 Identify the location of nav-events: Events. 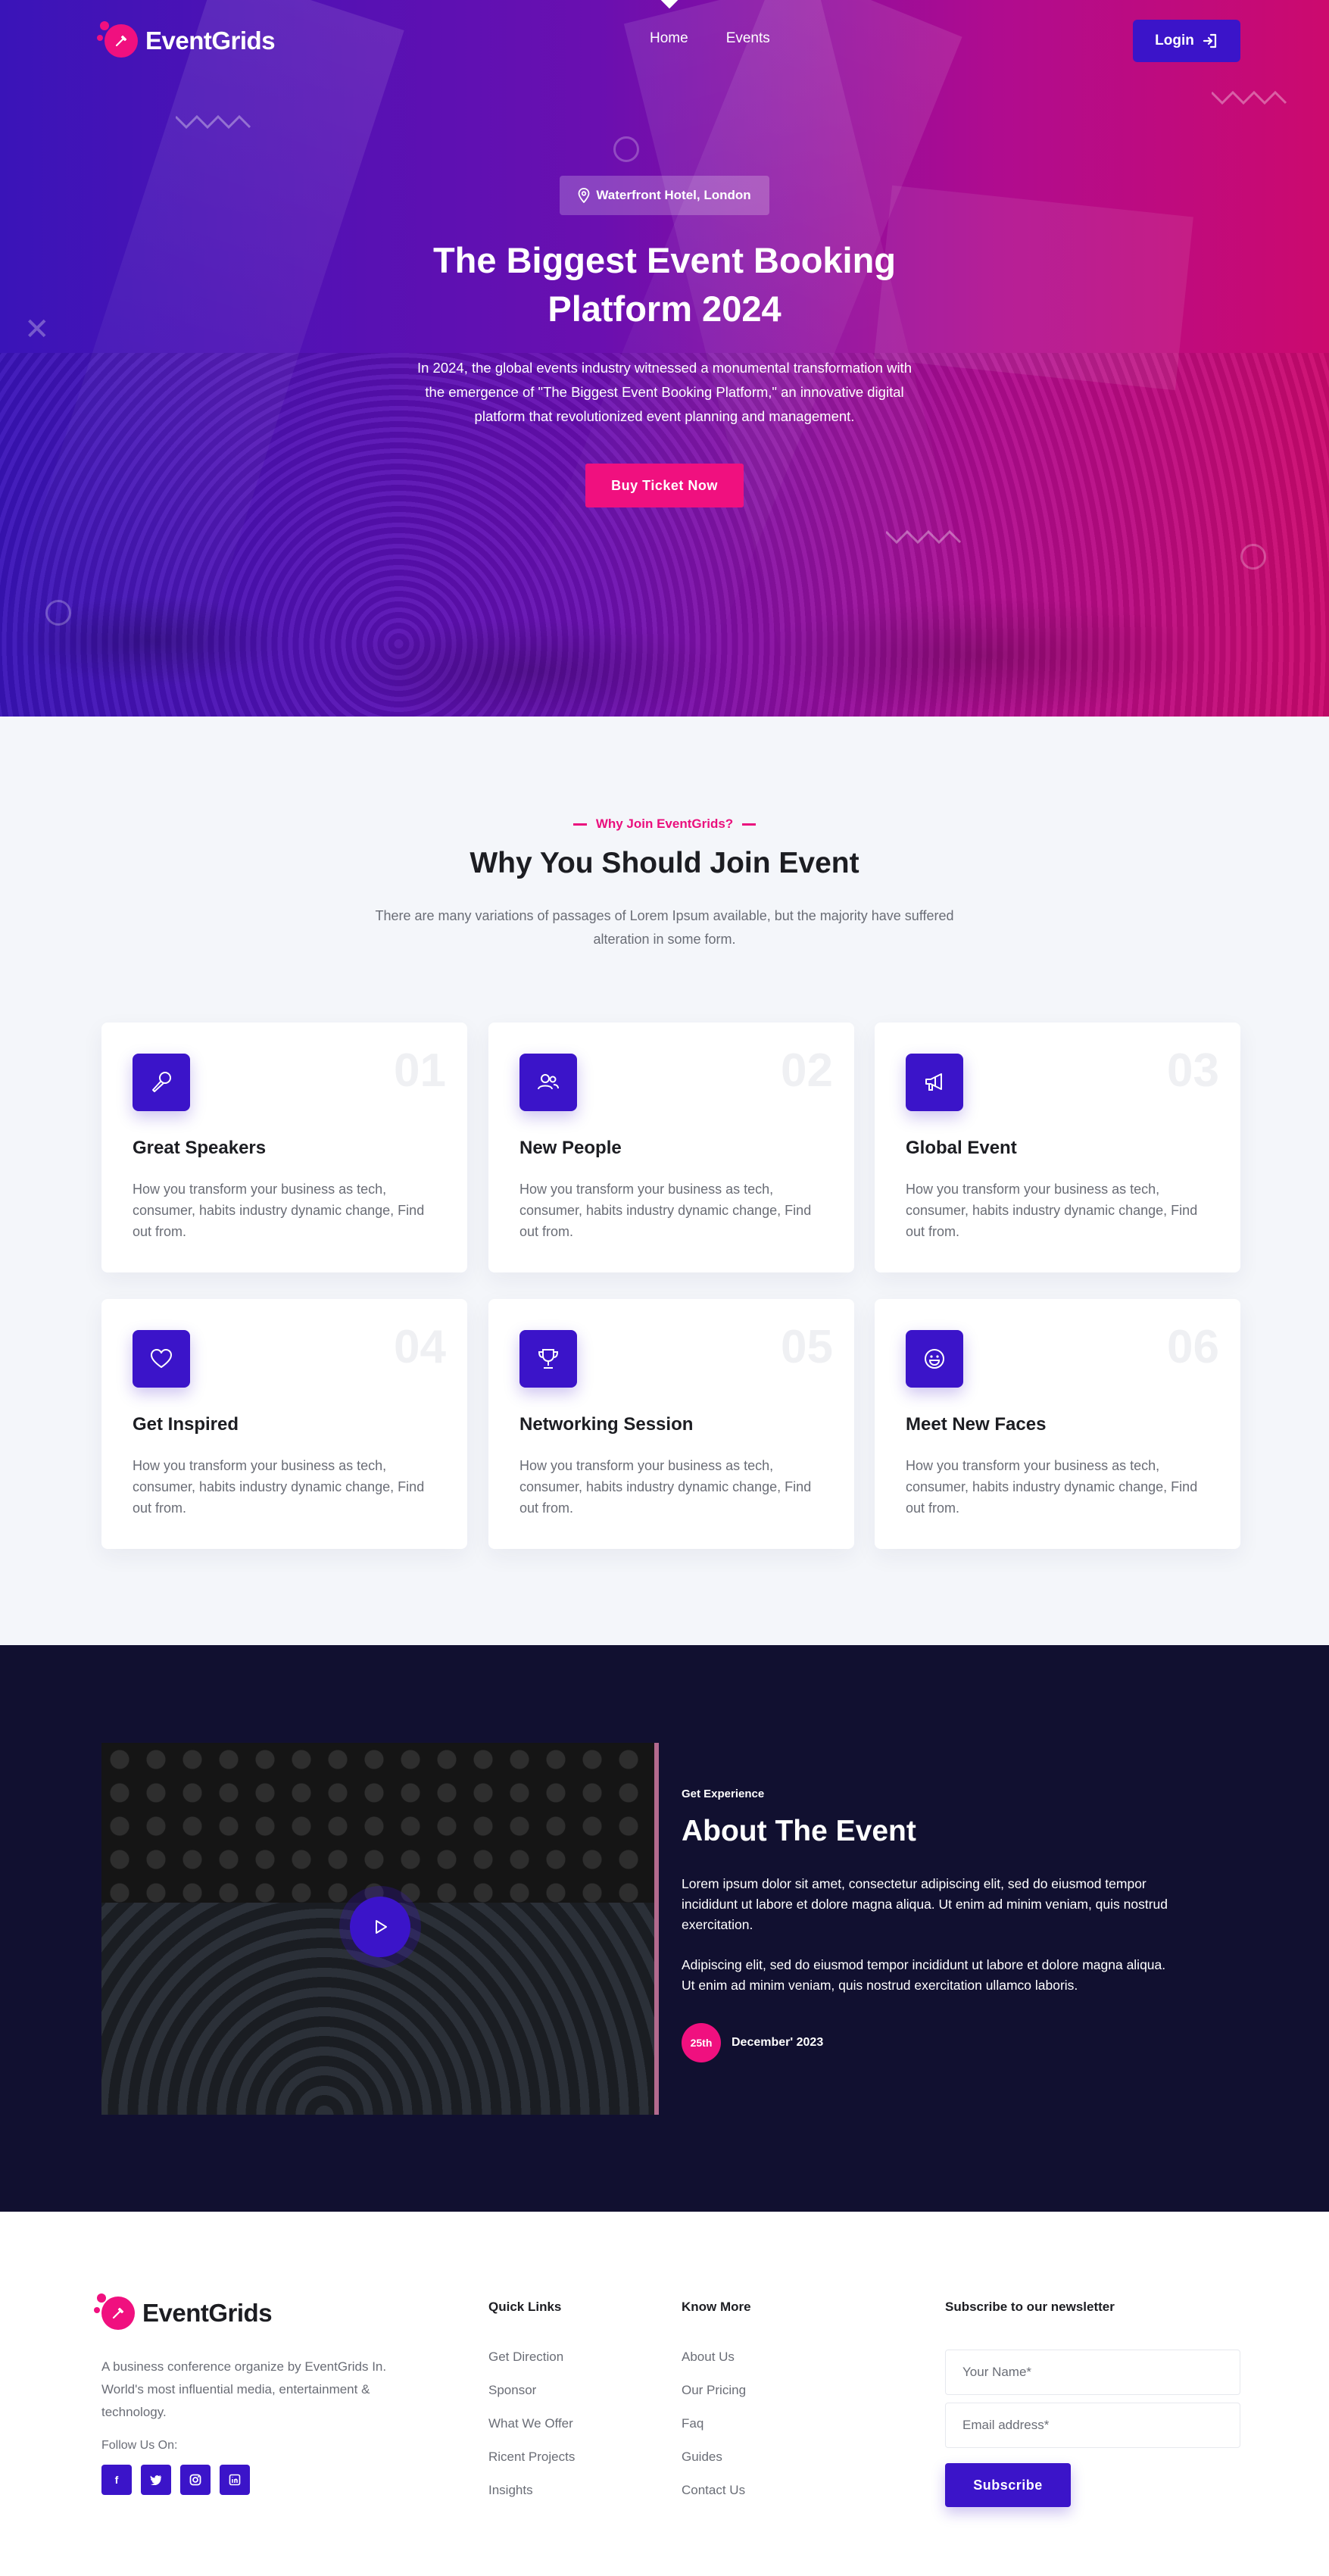
(748, 39).